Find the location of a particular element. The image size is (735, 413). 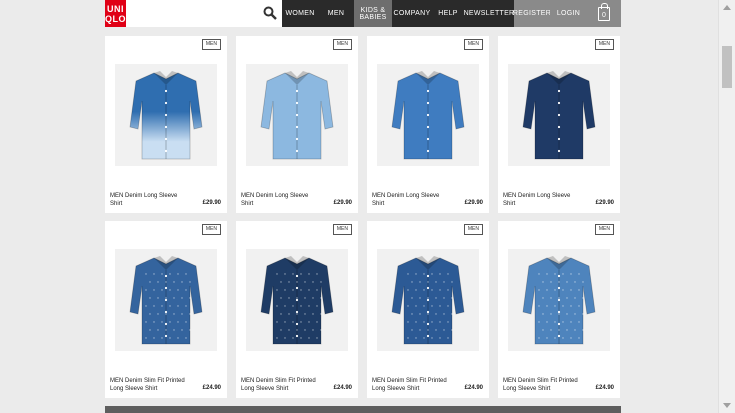

scroll-thumb is located at coordinates (727, 67).